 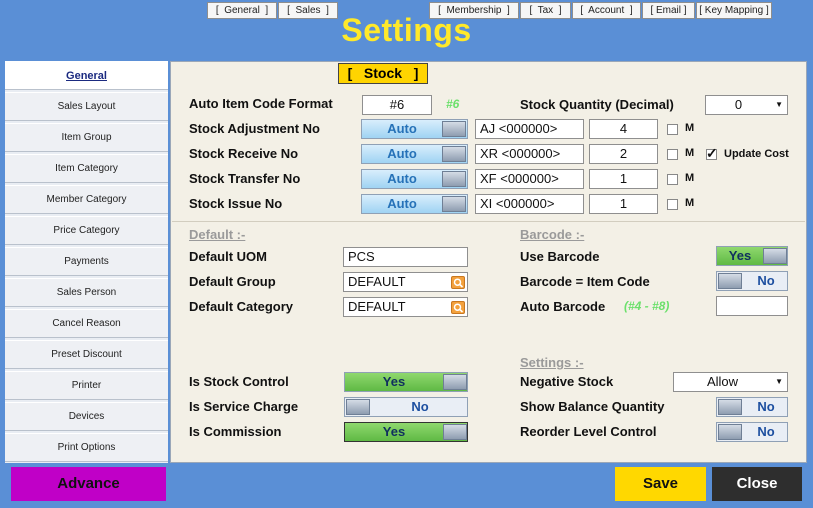 I want to click on stock-receive-manual-checkbox, so click(x=672, y=154).